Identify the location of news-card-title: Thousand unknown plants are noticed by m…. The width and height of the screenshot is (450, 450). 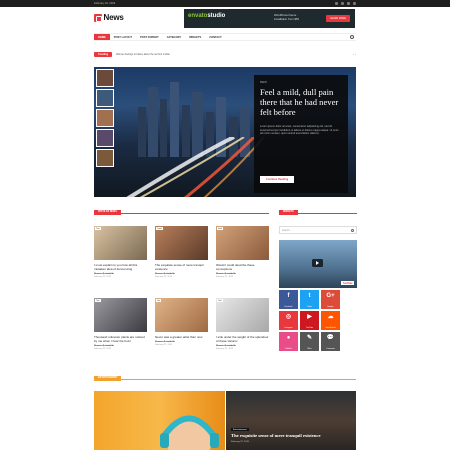
(120, 339).